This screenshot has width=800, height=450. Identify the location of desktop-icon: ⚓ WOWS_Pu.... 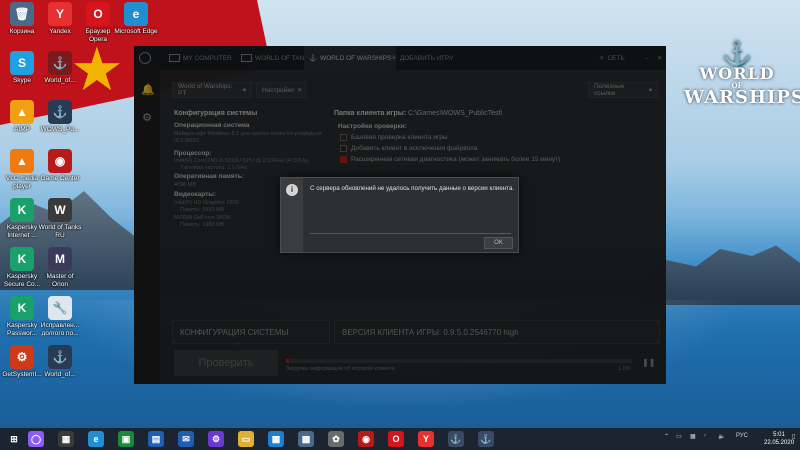
(60, 124).